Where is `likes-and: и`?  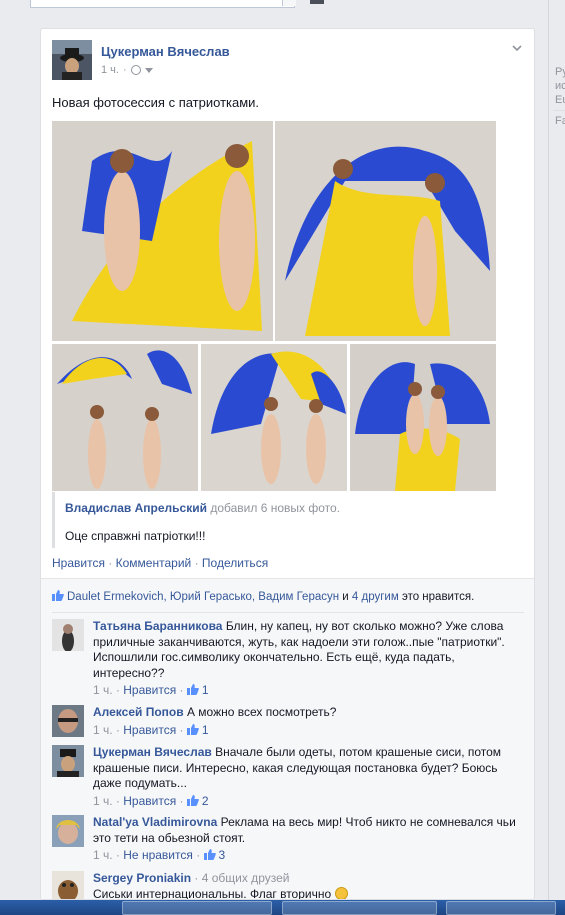 likes-and: и is located at coordinates (345, 597).